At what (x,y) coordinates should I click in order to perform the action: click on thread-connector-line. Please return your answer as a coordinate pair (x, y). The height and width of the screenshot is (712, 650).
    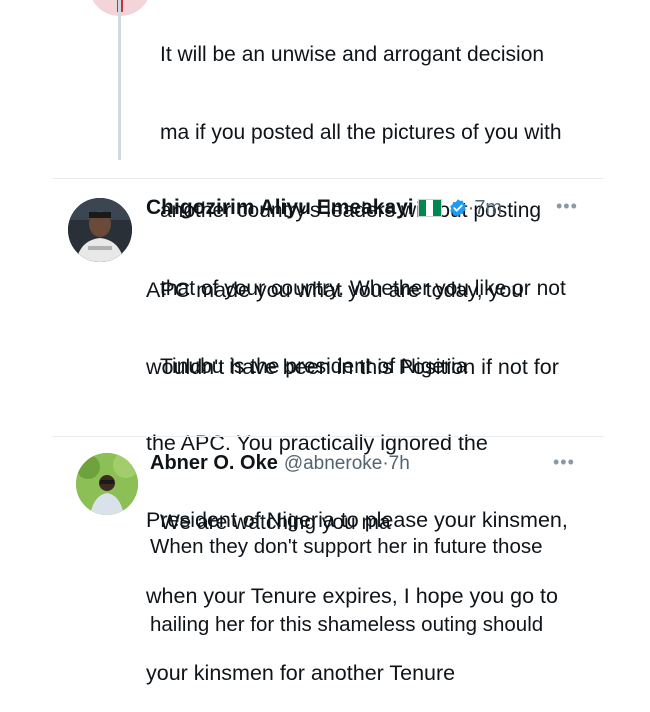
    Looking at the image, I should click on (119, 80).